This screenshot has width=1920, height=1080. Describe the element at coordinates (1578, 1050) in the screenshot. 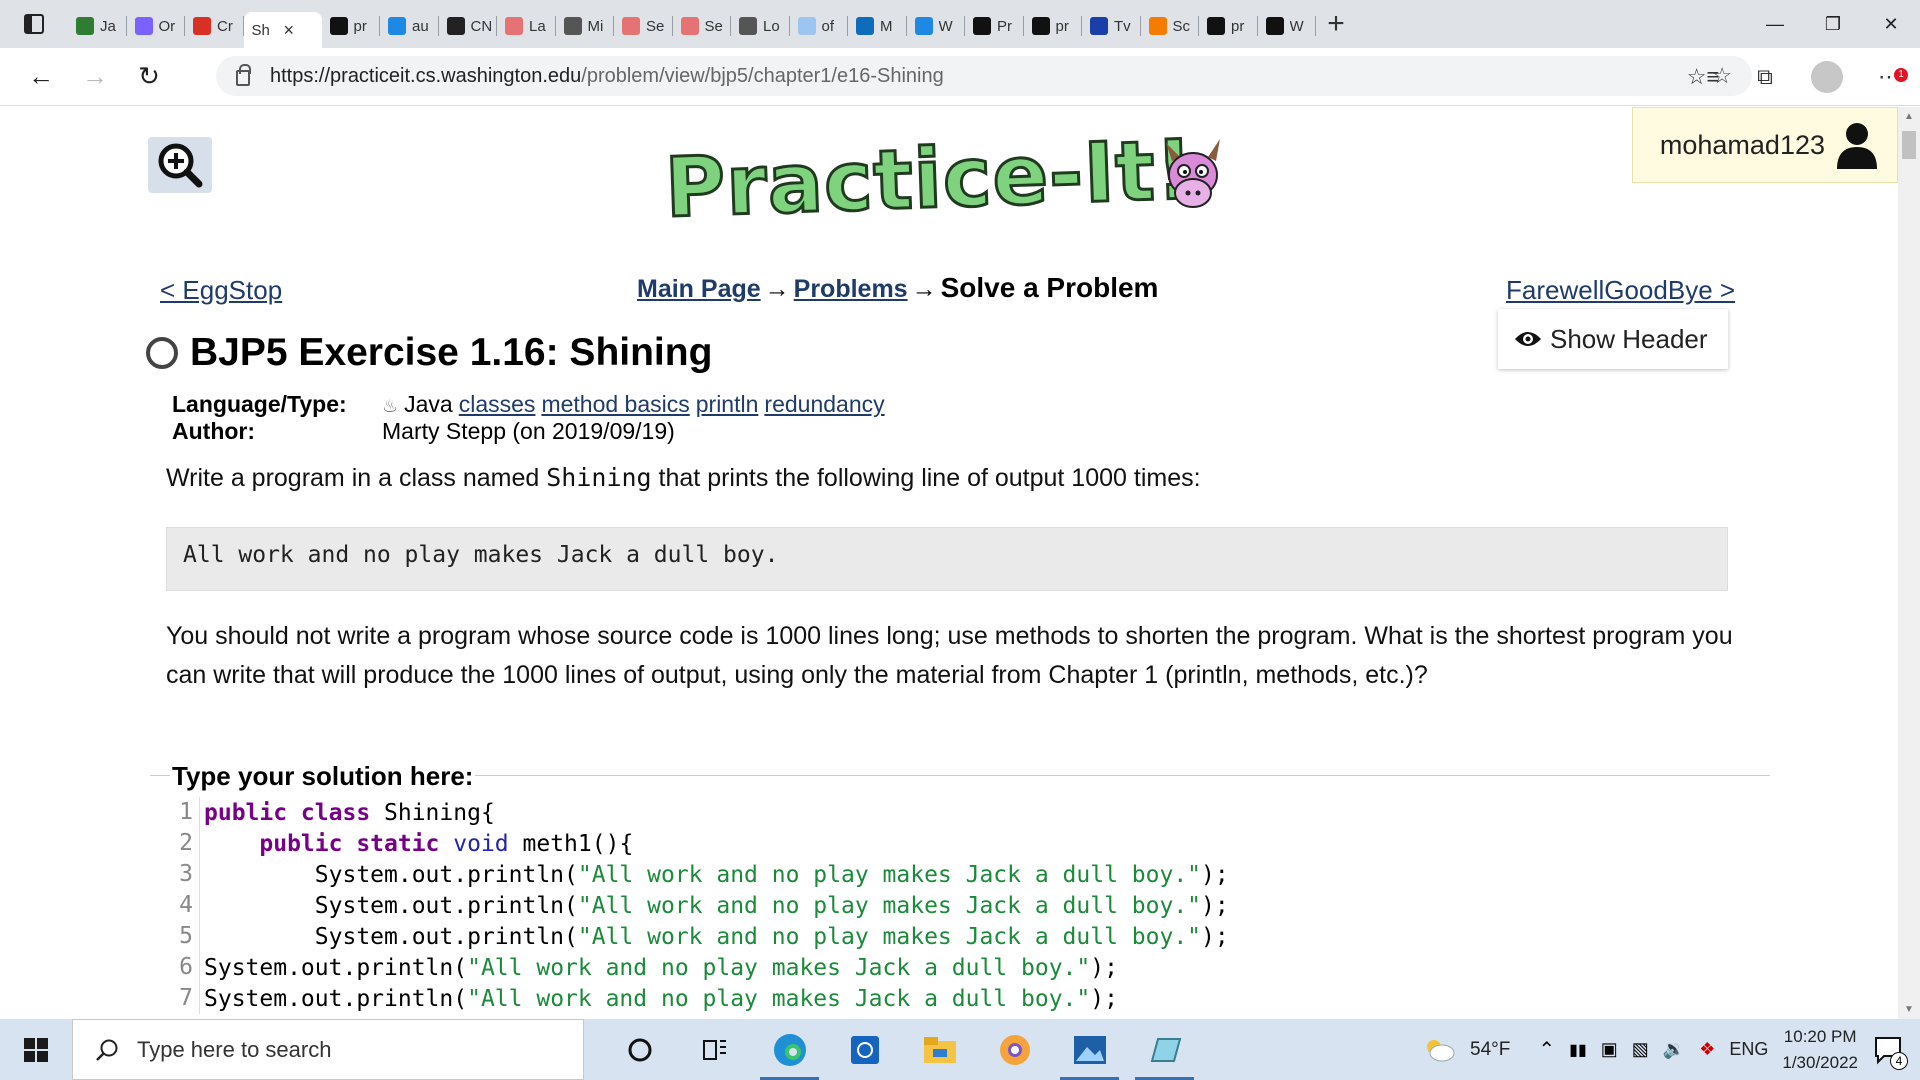

I see `battery-icon: ▮▮` at that location.